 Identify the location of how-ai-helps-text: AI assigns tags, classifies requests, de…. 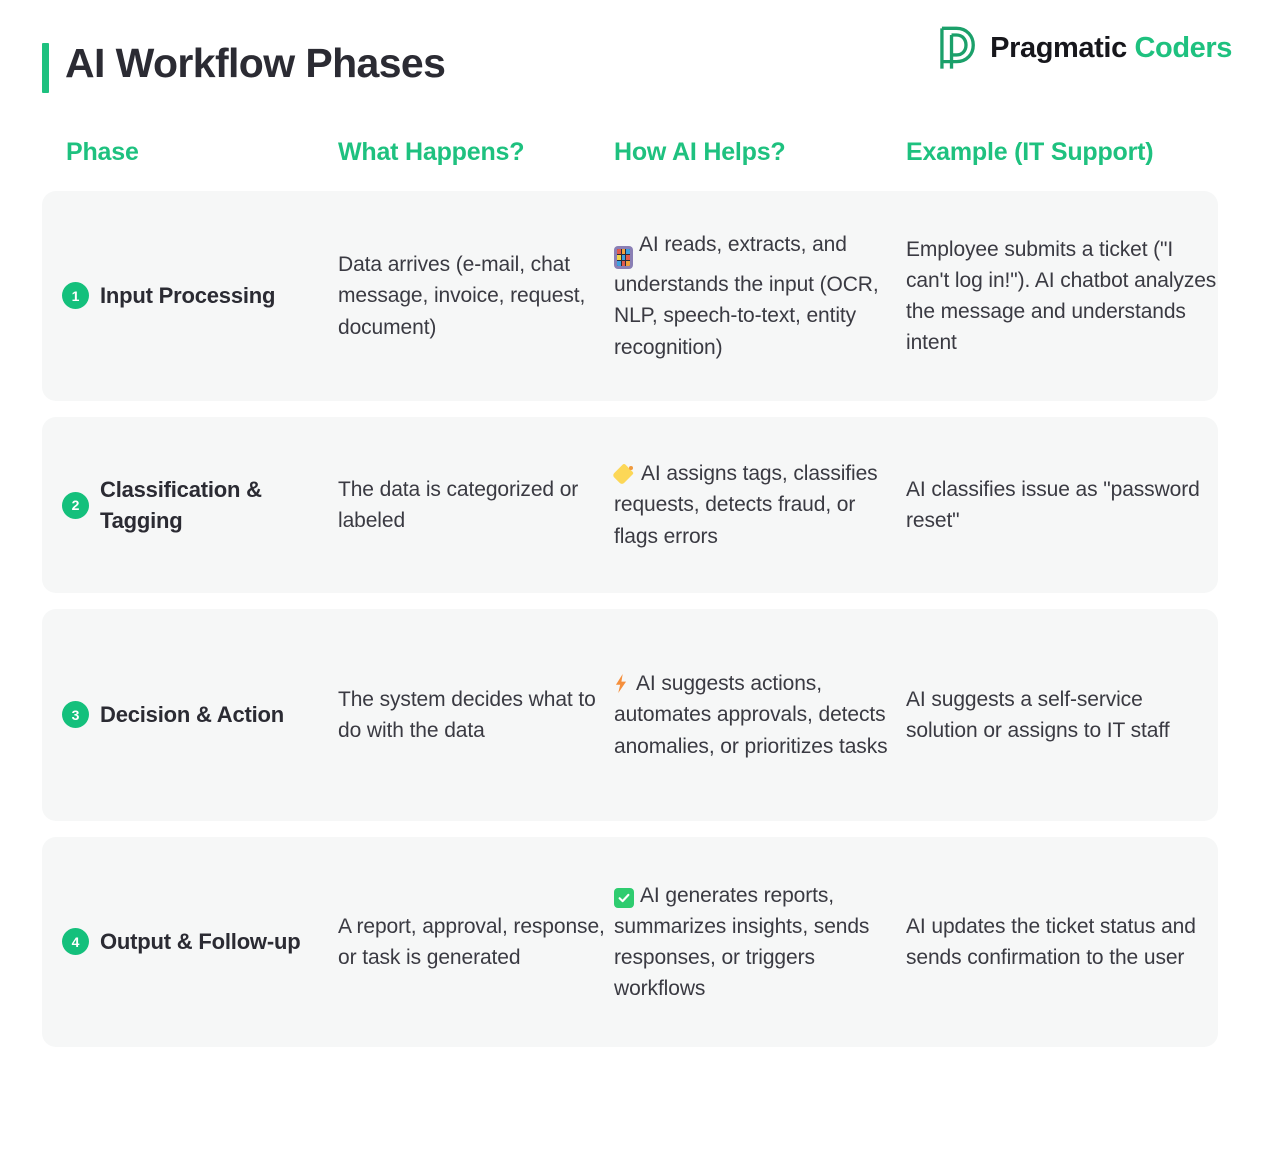
(746, 505).